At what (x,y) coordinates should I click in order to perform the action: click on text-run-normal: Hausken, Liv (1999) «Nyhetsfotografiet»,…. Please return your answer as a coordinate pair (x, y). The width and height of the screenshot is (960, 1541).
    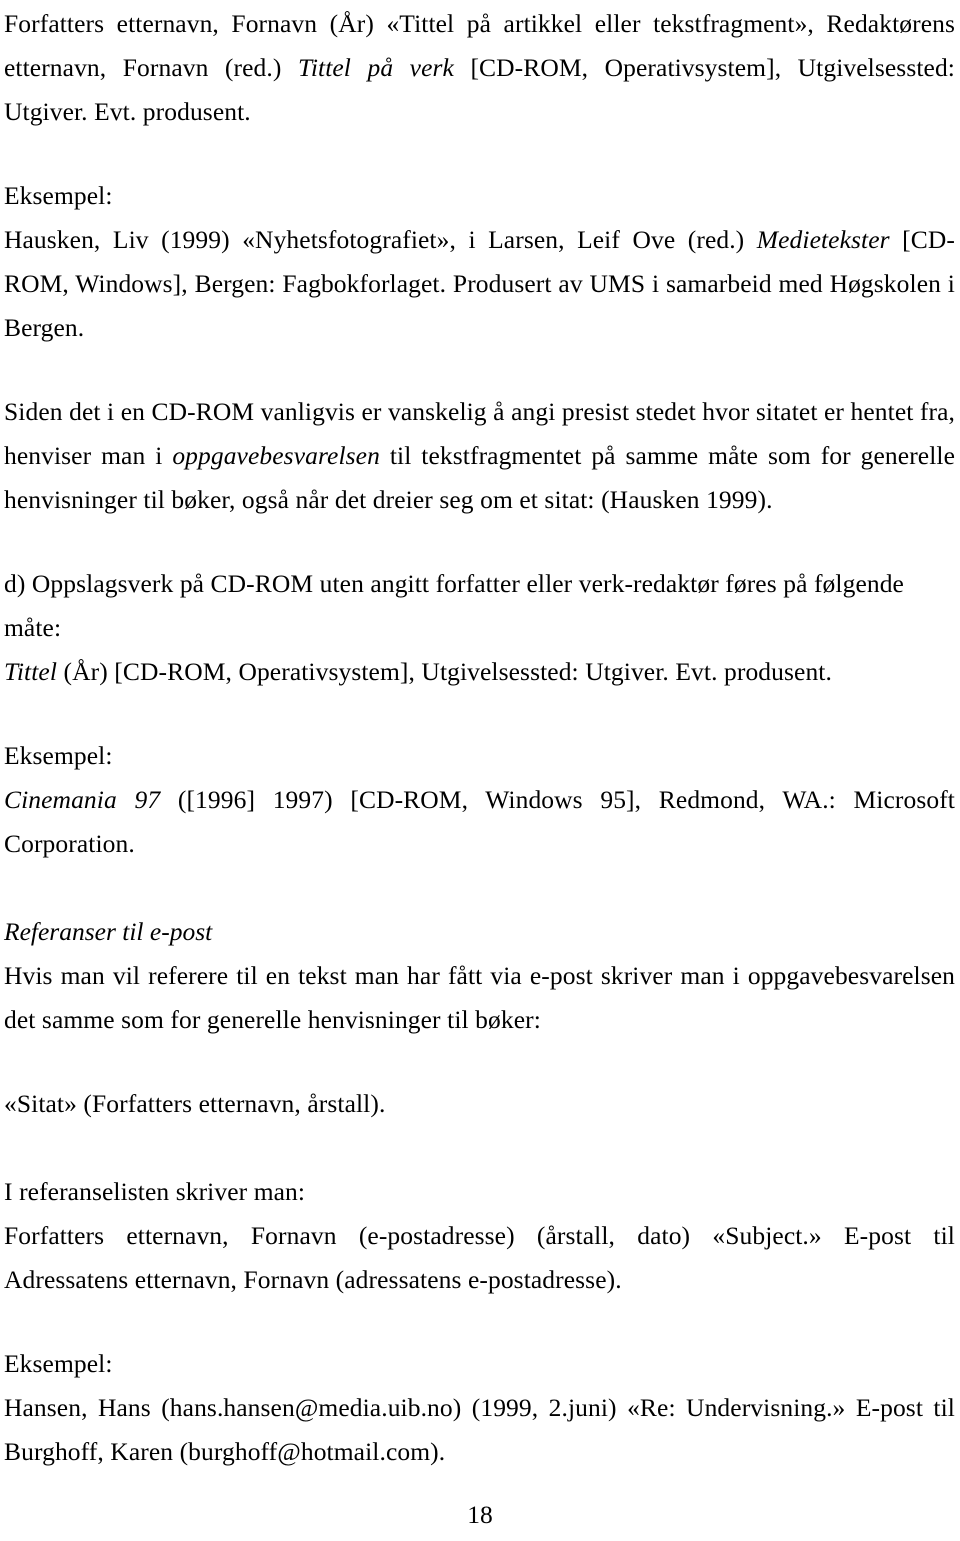
    Looking at the image, I should click on (380, 239).